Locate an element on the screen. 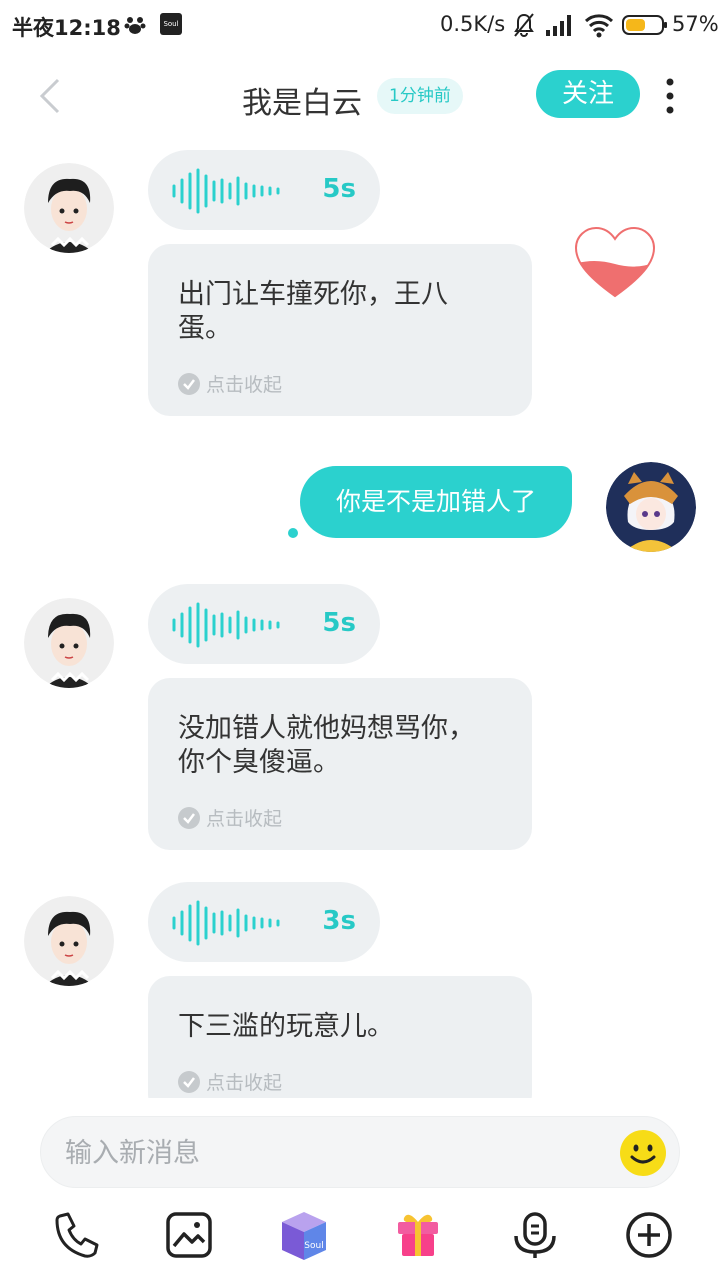 Image resolution: width=720 pixels, height=1280 pixels. text-message: 出门让车撞死你，王八蛋。 点击收起 is located at coordinates (340, 330).